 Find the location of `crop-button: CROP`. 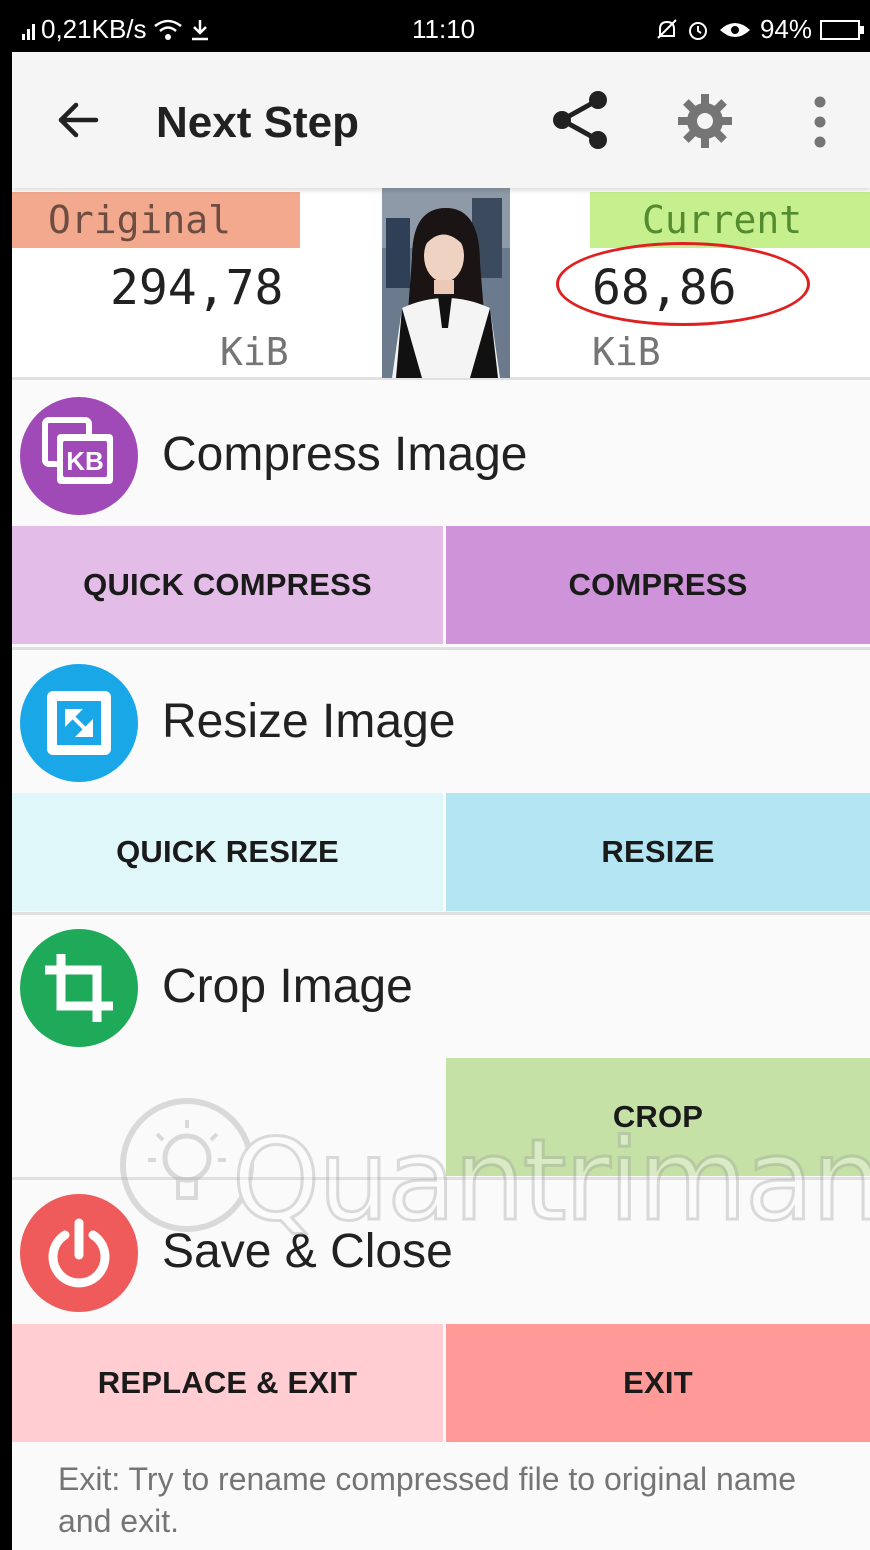

crop-button: CROP is located at coordinates (658, 1117).